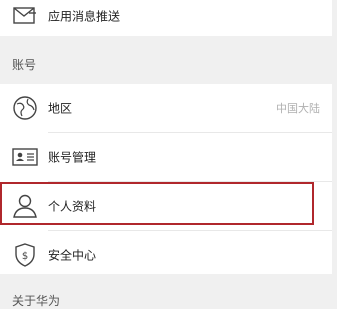 Image resolution: width=337 pixels, height=309 pixels. What do you see at coordinates (72, 255) in the screenshot?
I see `security-center-label: 安全中心` at bounding box center [72, 255].